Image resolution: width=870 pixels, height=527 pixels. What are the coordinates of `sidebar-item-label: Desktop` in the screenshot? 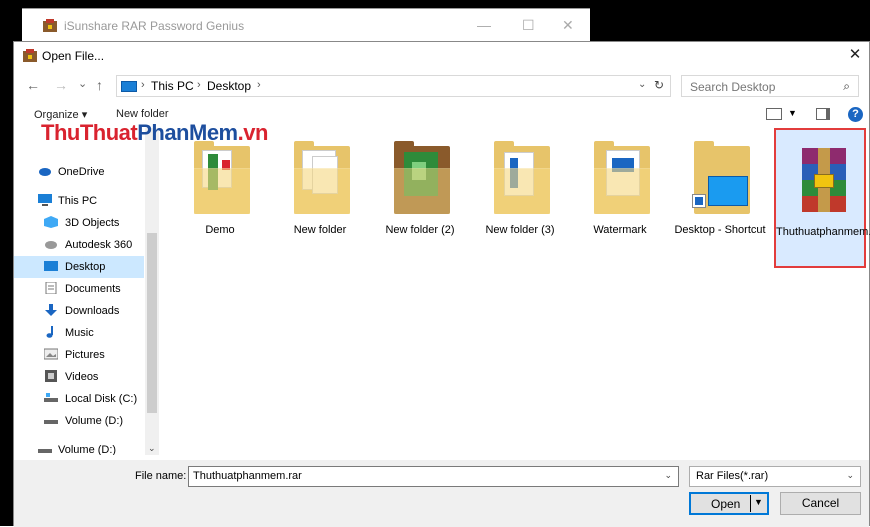 It's located at (85, 267).